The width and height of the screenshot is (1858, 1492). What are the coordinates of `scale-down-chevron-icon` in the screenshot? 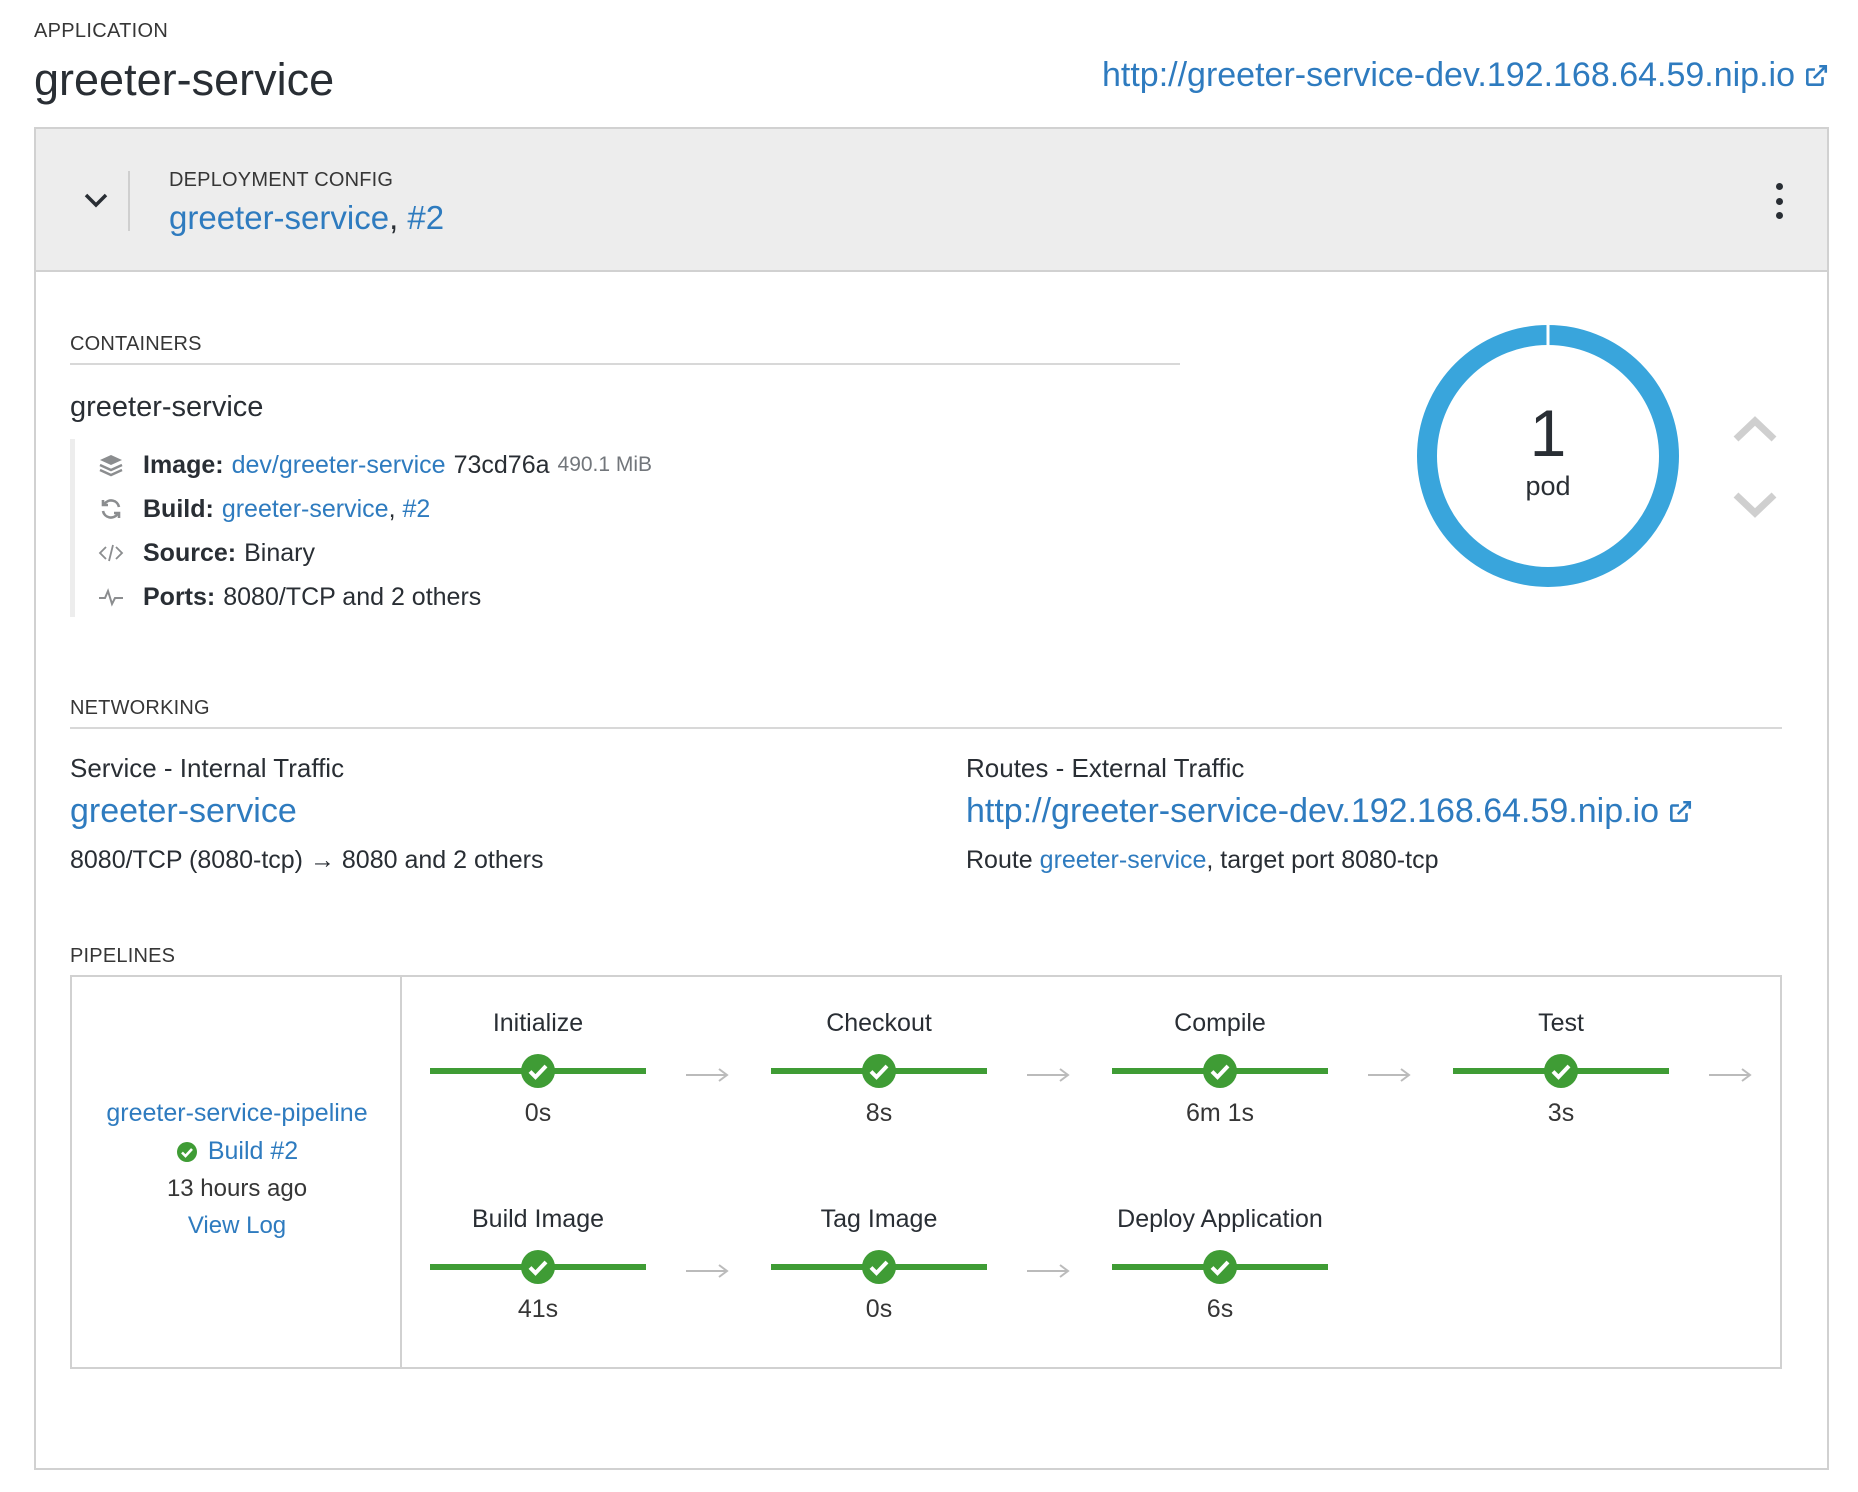 It's located at (1755, 505).